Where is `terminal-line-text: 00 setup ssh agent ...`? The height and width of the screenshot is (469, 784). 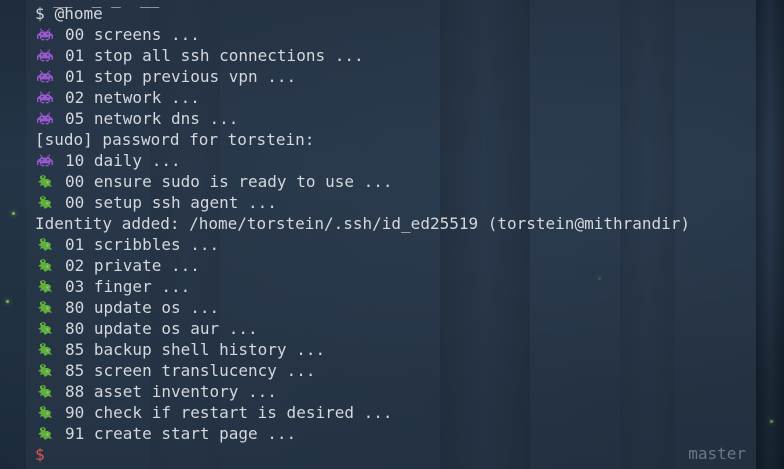
terminal-line-text: 00 setup ssh agent ... is located at coordinates (171, 202).